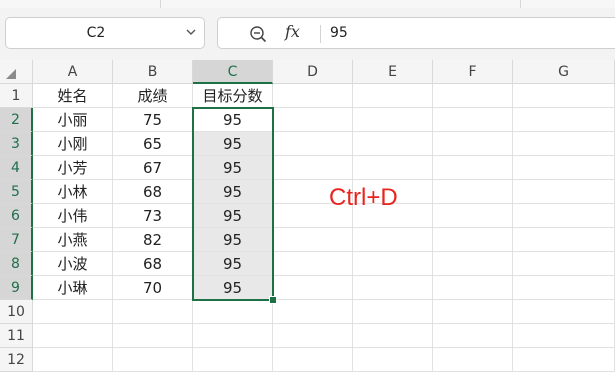 The height and width of the screenshot is (372, 615). What do you see at coordinates (393, 336) in the screenshot?
I see `cell-e11` at bounding box center [393, 336].